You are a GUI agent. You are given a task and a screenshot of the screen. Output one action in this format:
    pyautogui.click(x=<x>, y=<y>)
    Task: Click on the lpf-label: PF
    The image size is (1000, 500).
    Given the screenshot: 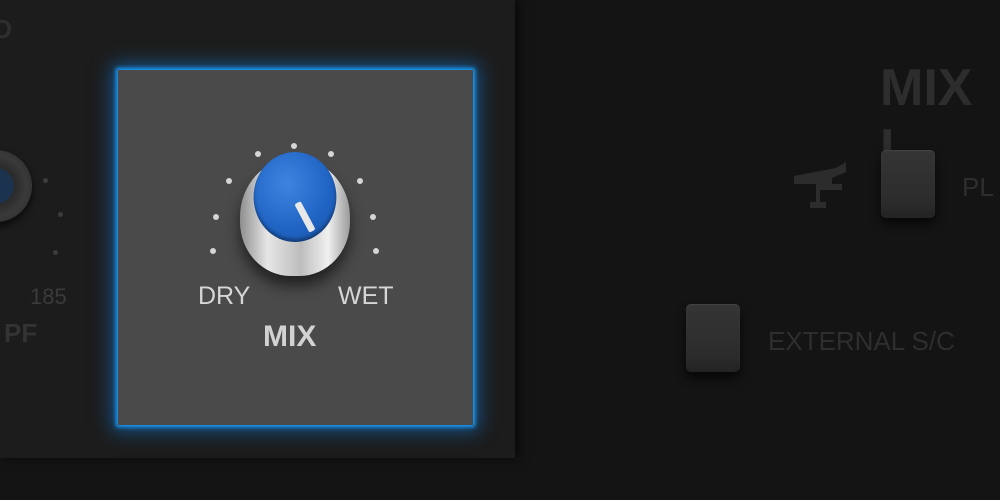 What is the action you would take?
    pyautogui.click(x=21, y=333)
    